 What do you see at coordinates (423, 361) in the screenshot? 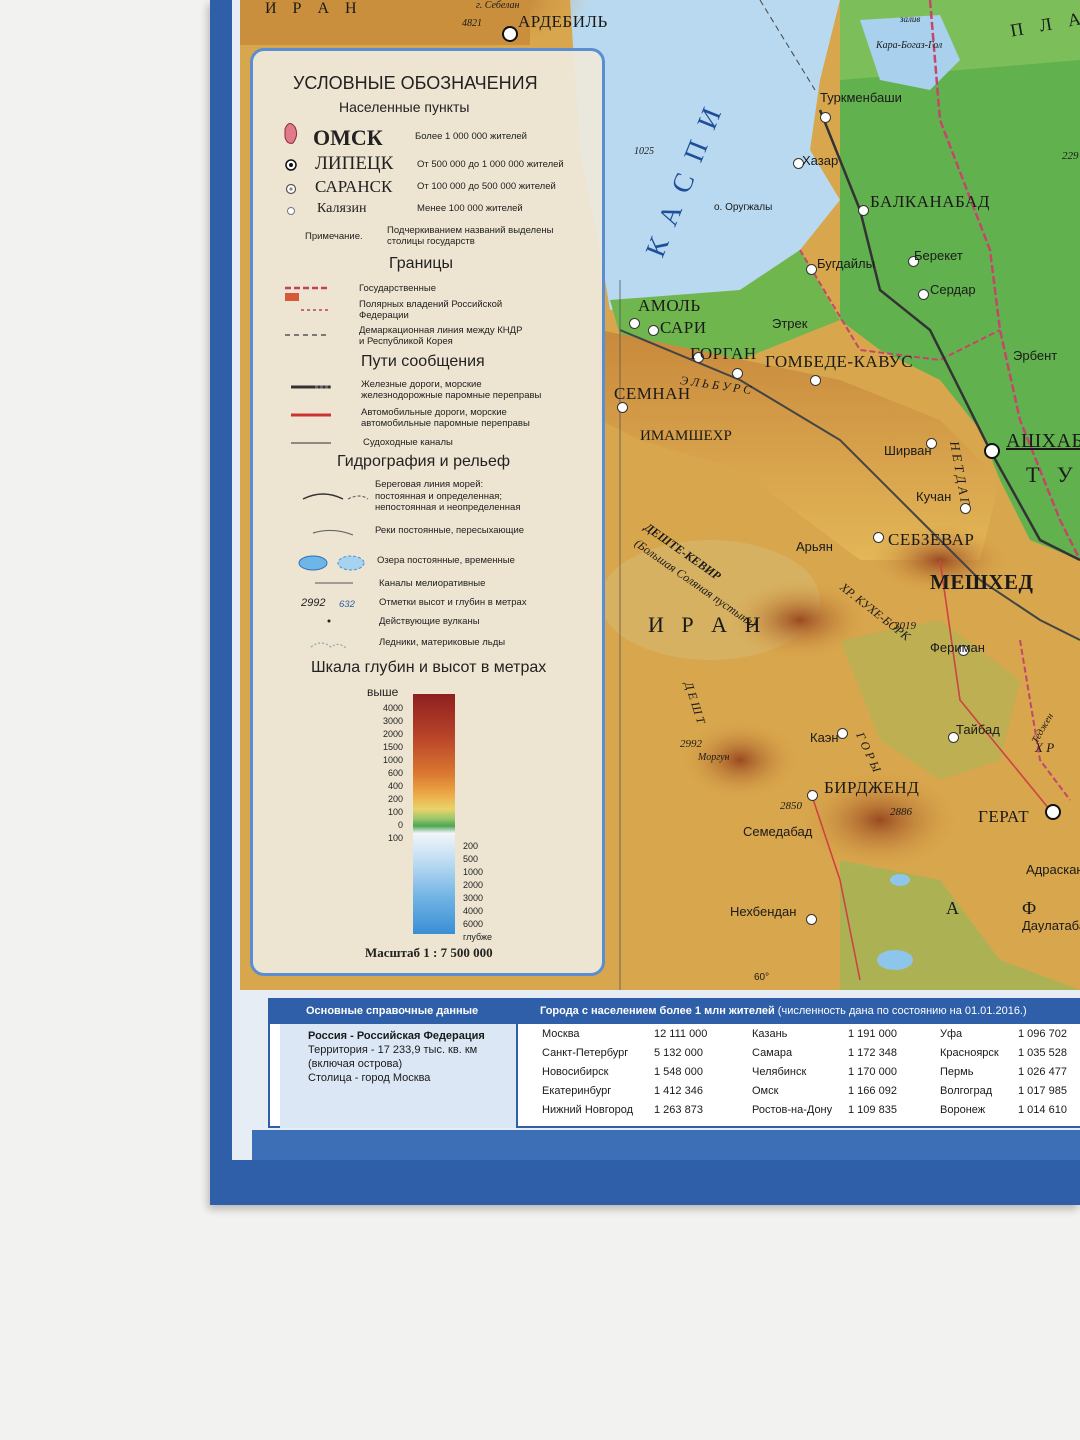
I see `legend-routes-title: Пути сообщения` at bounding box center [423, 361].